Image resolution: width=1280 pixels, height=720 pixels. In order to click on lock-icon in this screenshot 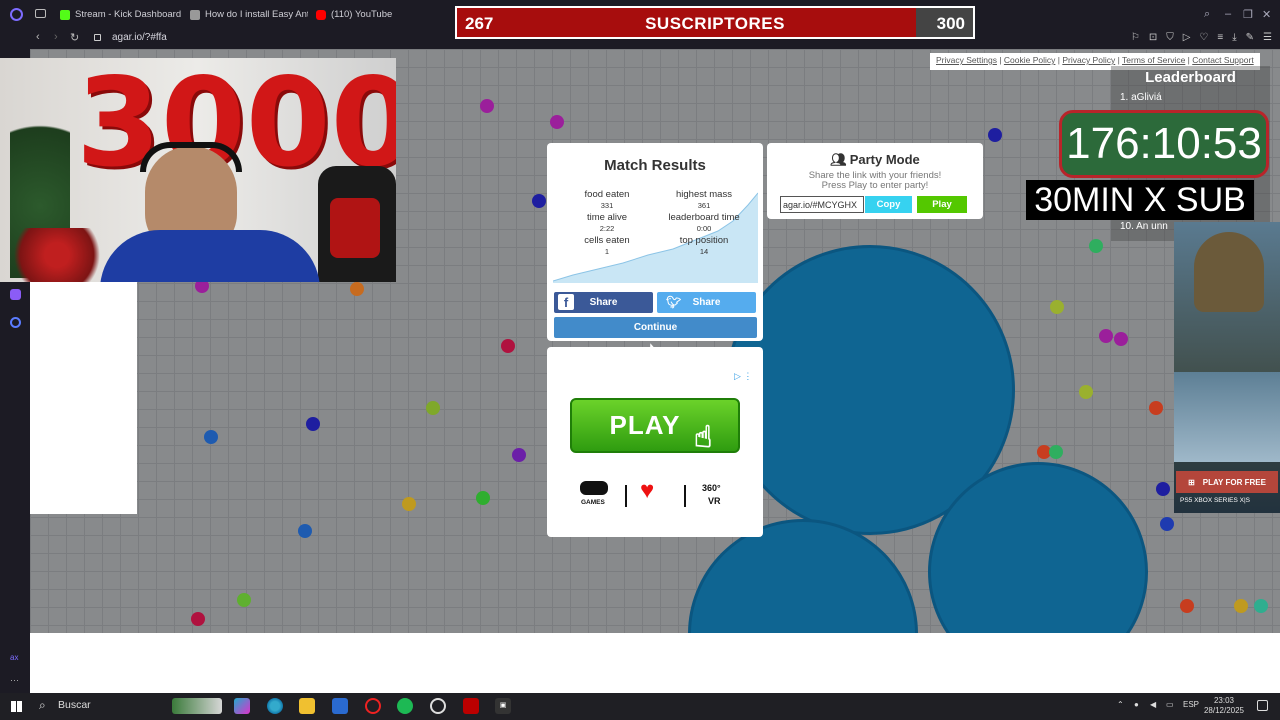, I will do `click(97, 37)`.